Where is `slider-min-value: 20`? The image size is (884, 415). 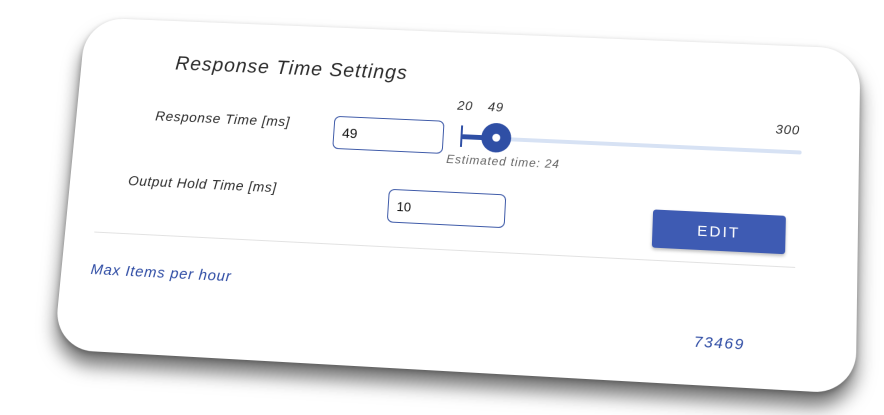
slider-min-value: 20 is located at coordinates (465, 105).